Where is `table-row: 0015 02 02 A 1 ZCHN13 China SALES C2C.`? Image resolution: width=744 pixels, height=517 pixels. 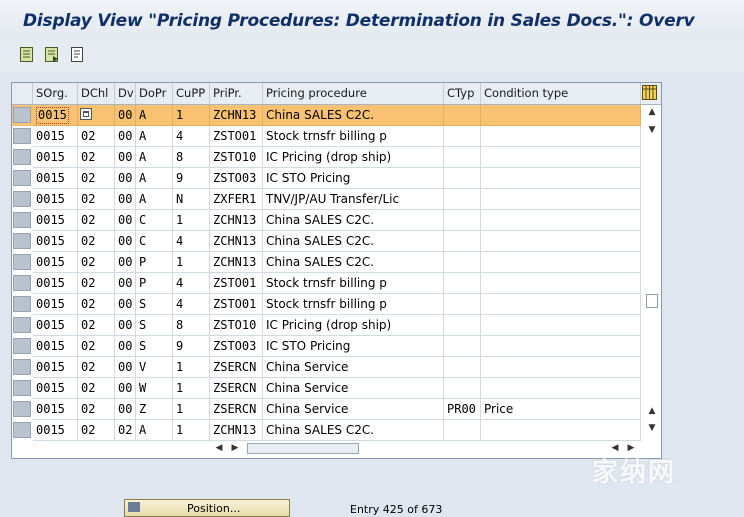 table-row: 0015 02 02 A 1 ZCHN13 China SALES C2C. is located at coordinates (326, 430).